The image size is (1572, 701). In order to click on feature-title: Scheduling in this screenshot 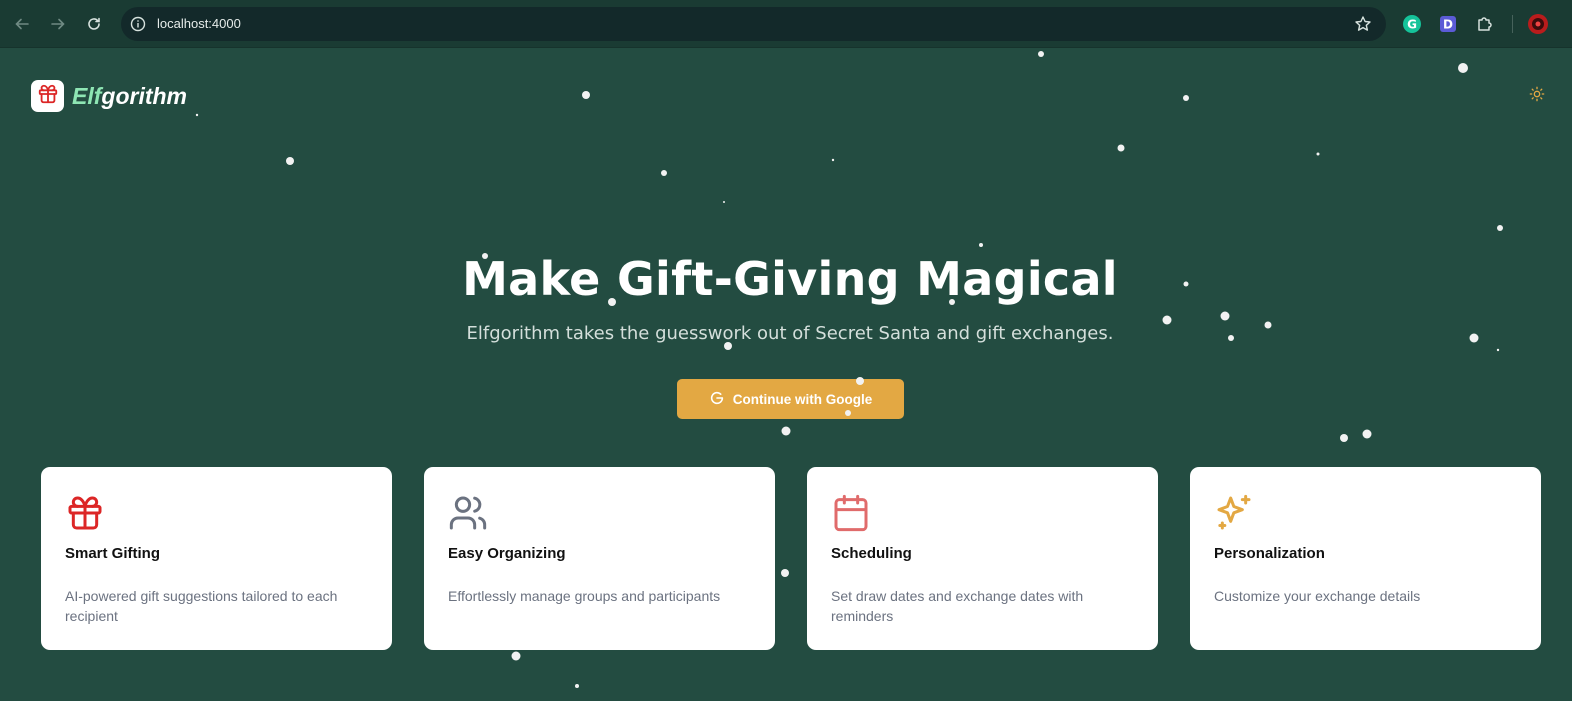, I will do `click(871, 553)`.